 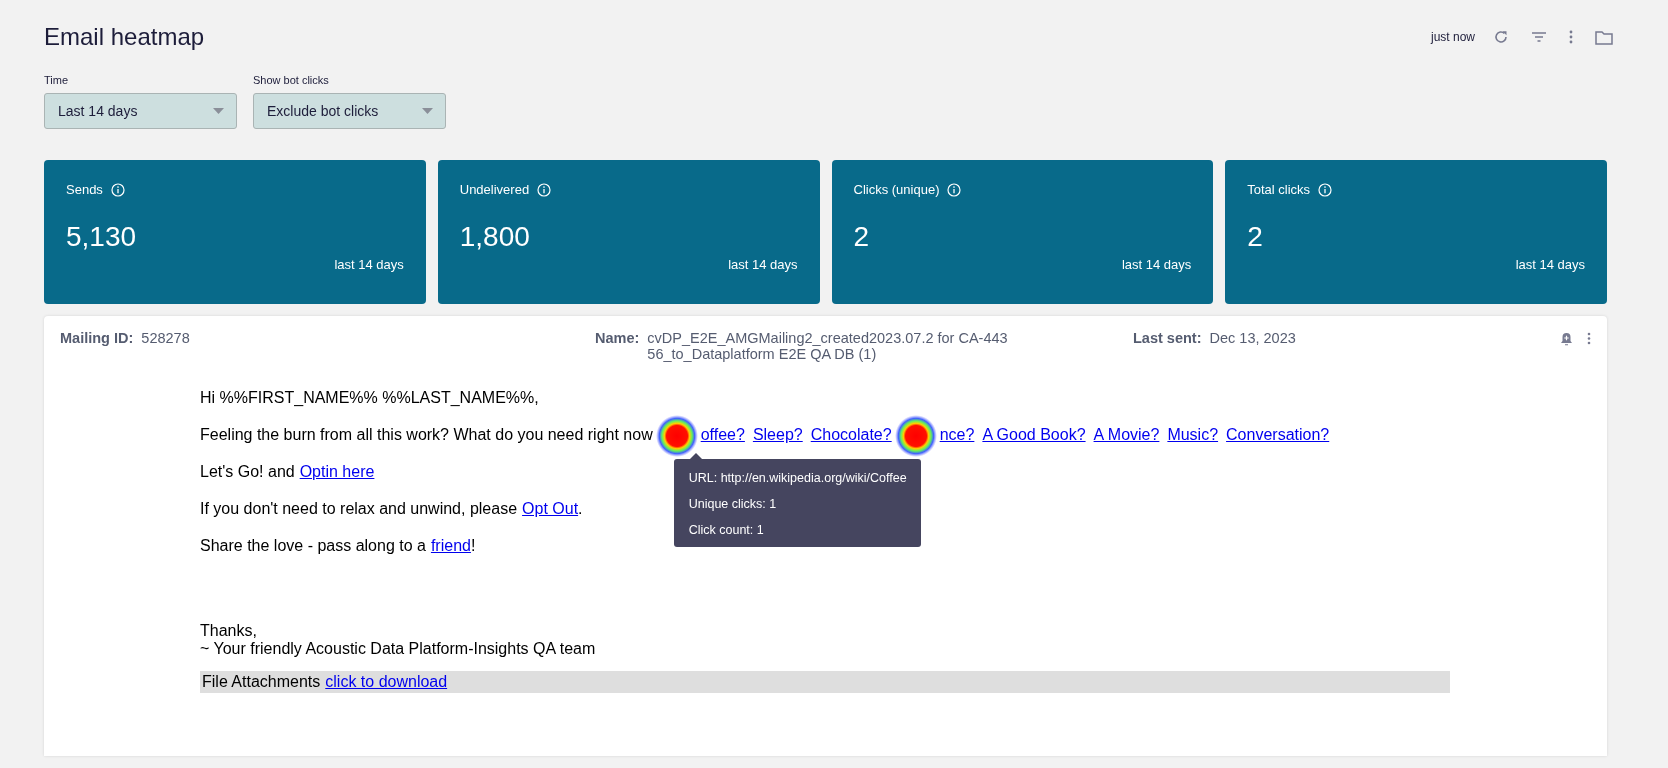 What do you see at coordinates (1252, 338) in the screenshot?
I see `field-value: Dec 13, 2023` at bounding box center [1252, 338].